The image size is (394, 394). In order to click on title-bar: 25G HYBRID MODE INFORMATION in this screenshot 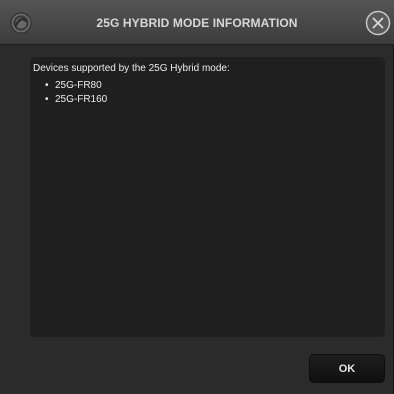, I will do `click(197, 22)`.